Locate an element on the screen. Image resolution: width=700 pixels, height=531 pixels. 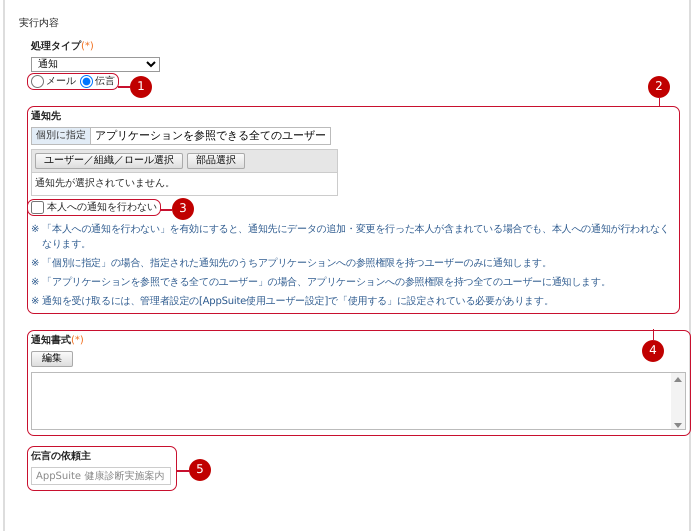
field-label: 処理タイプ is located at coordinates (56, 46).